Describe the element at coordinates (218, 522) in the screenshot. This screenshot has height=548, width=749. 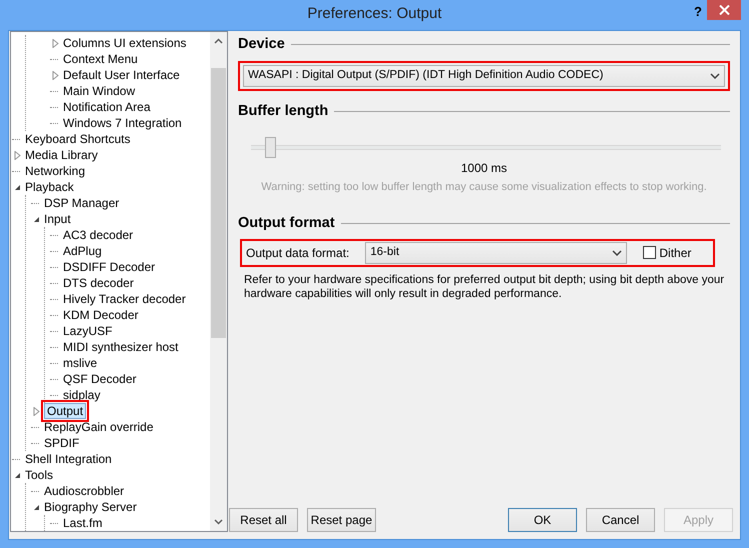
I see `scroll-down-icon` at that location.